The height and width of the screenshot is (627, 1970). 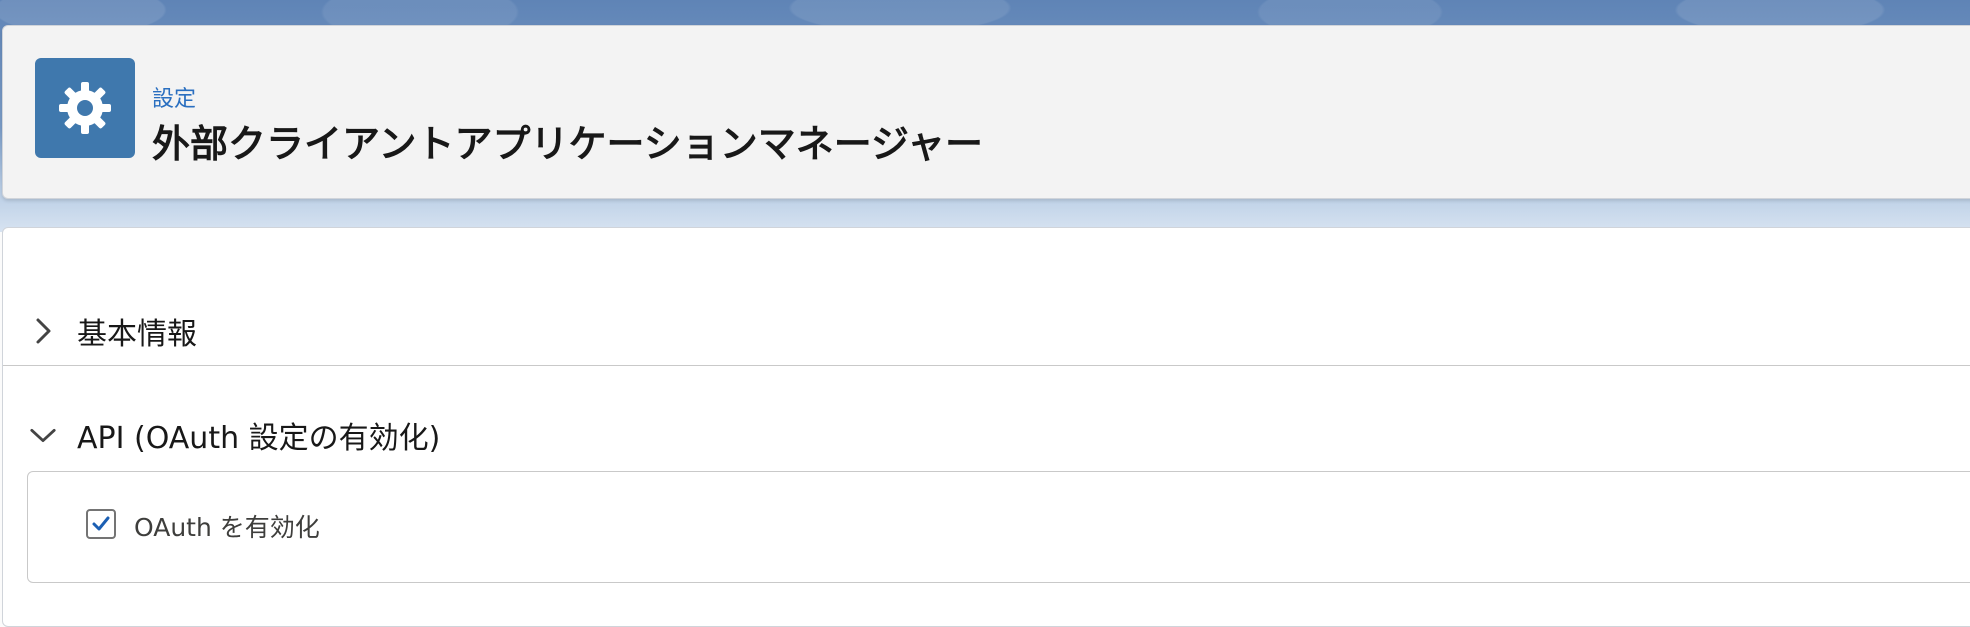 What do you see at coordinates (986, 331) in the screenshot?
I see `section-basic-info: 基本情報` at bounding box center [986, 331].